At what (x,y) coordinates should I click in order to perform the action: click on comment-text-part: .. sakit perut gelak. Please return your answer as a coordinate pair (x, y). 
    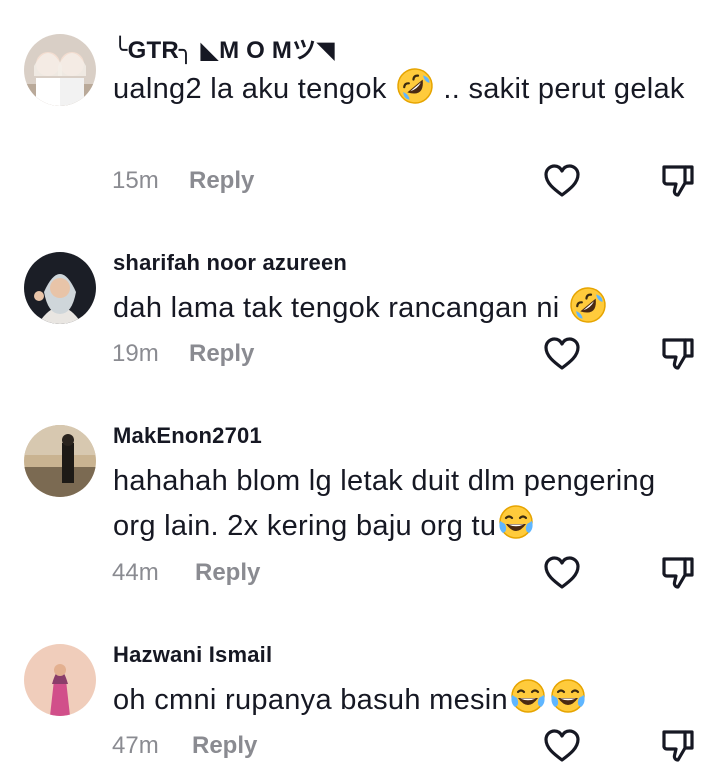
    Looking at the image, I should click on (564, 89).